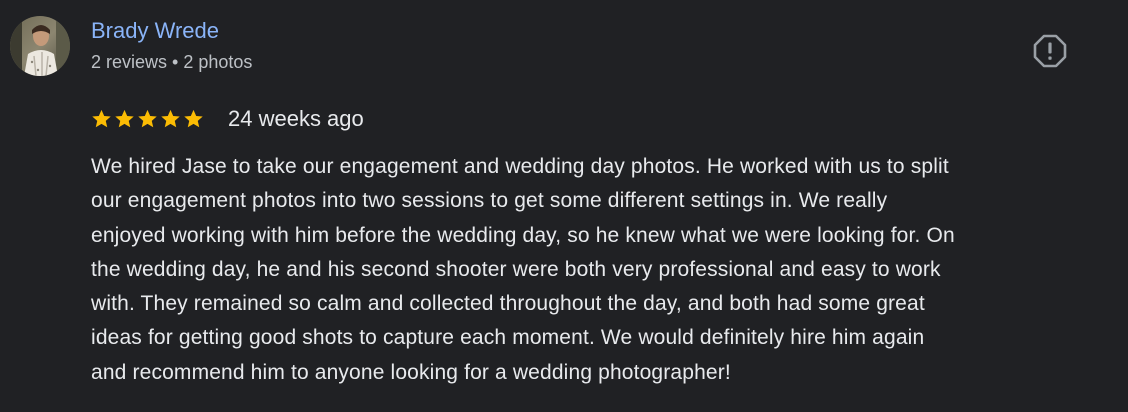 This screenshot has width=1128, height=412. What do you see at coordinates (296, 118) in the screenshot?
I see `review-date: 24 weeks ago` at bounding box center [296, 118].